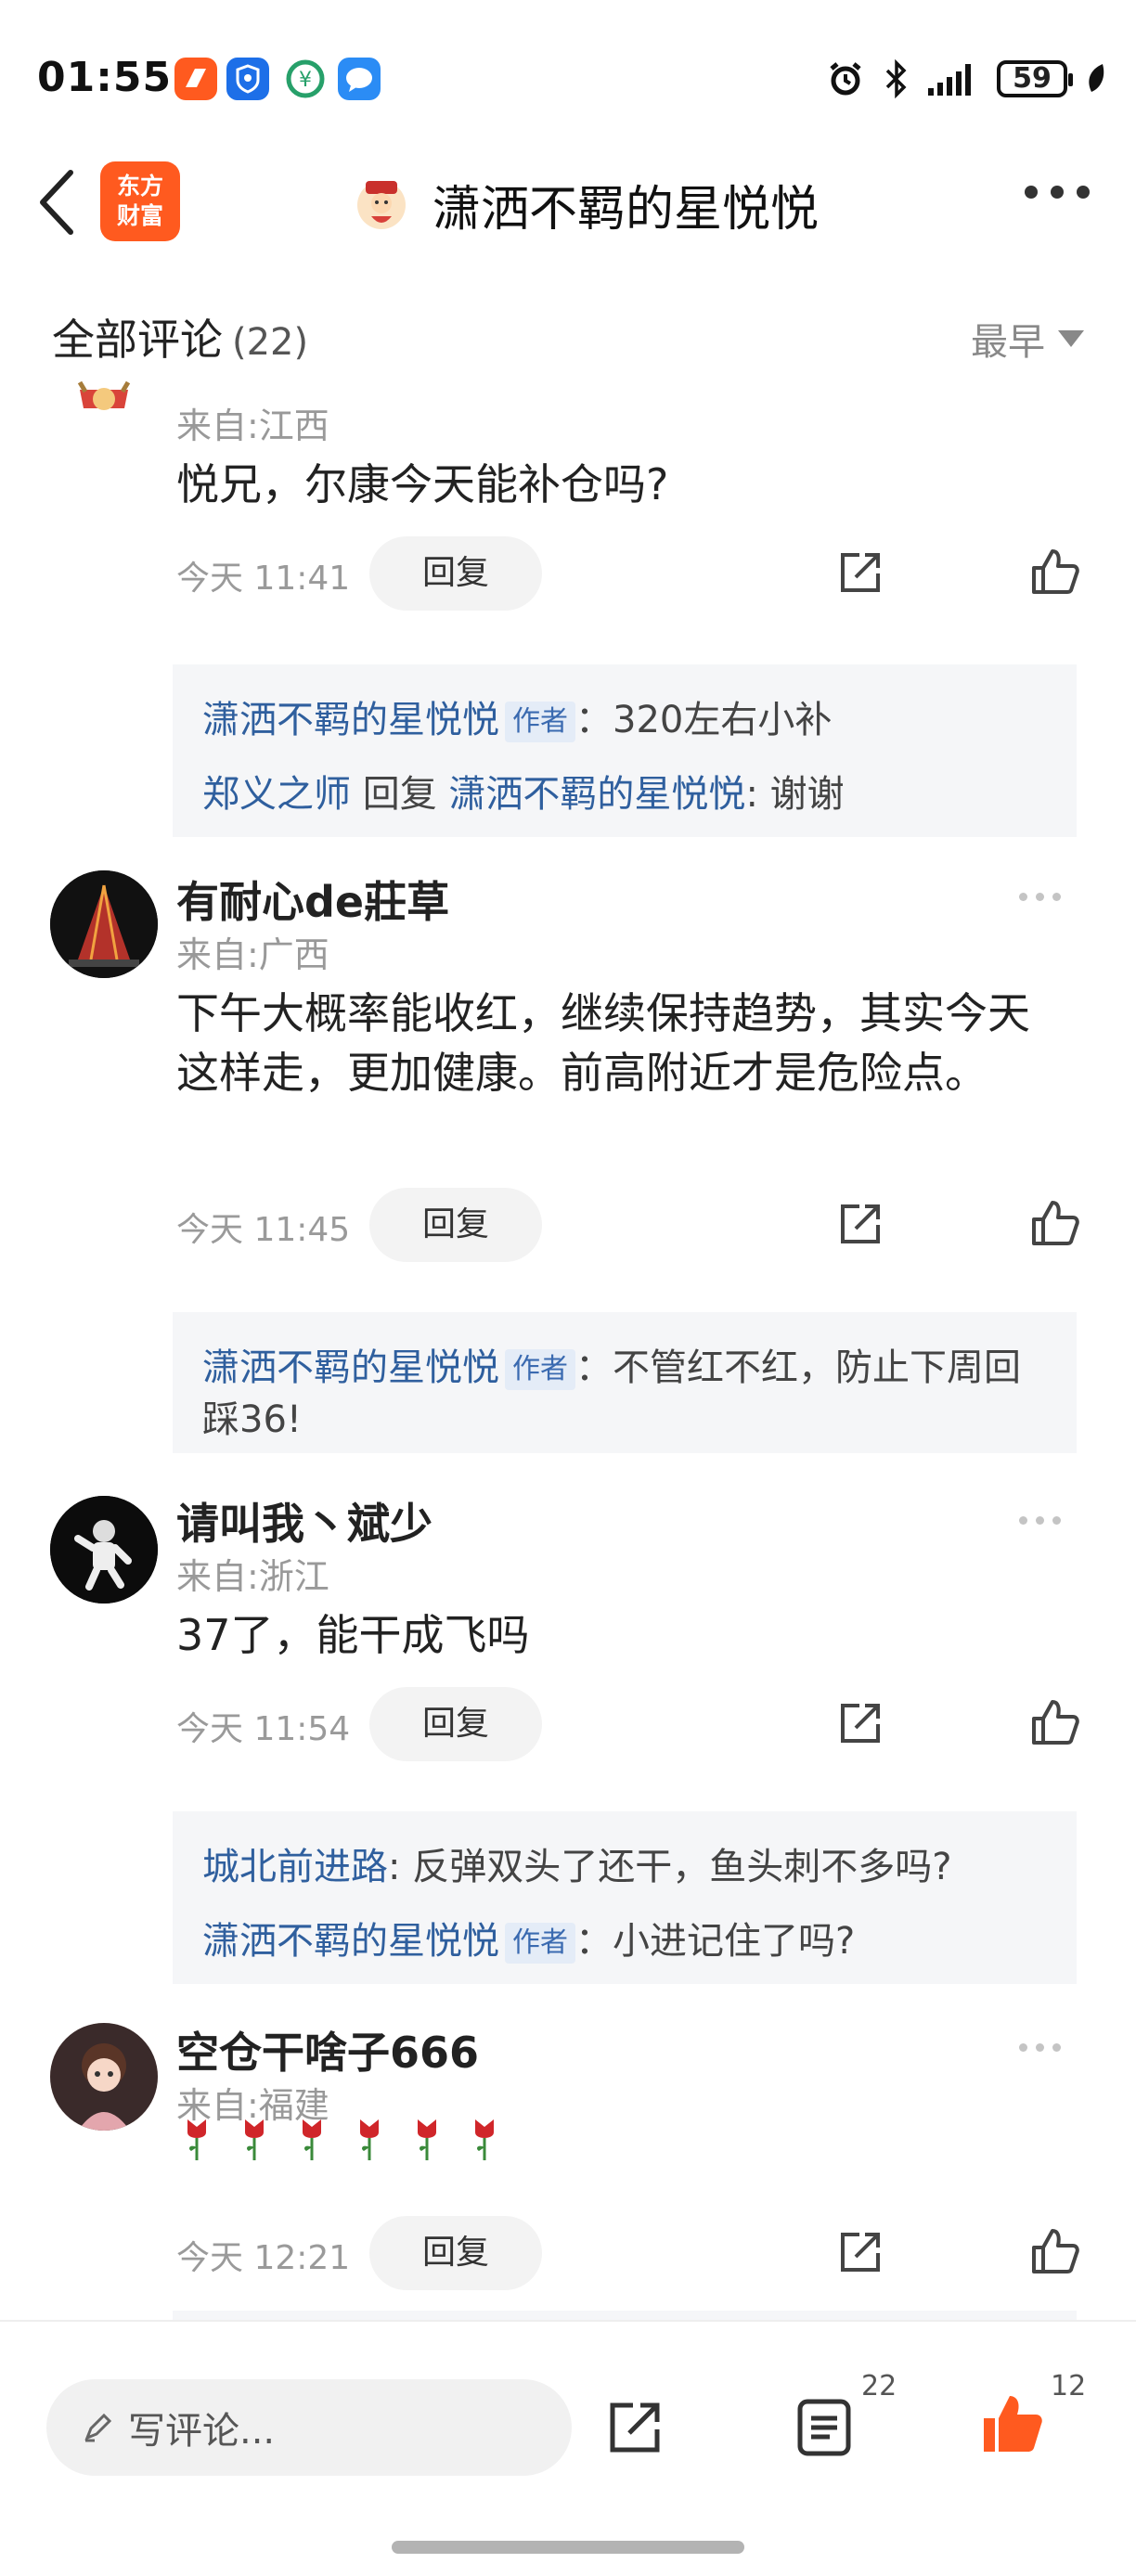 Image resolution: width=1136 pixels, height=2576 pixels. I want to click on home-indicator, so click(568, 2547).